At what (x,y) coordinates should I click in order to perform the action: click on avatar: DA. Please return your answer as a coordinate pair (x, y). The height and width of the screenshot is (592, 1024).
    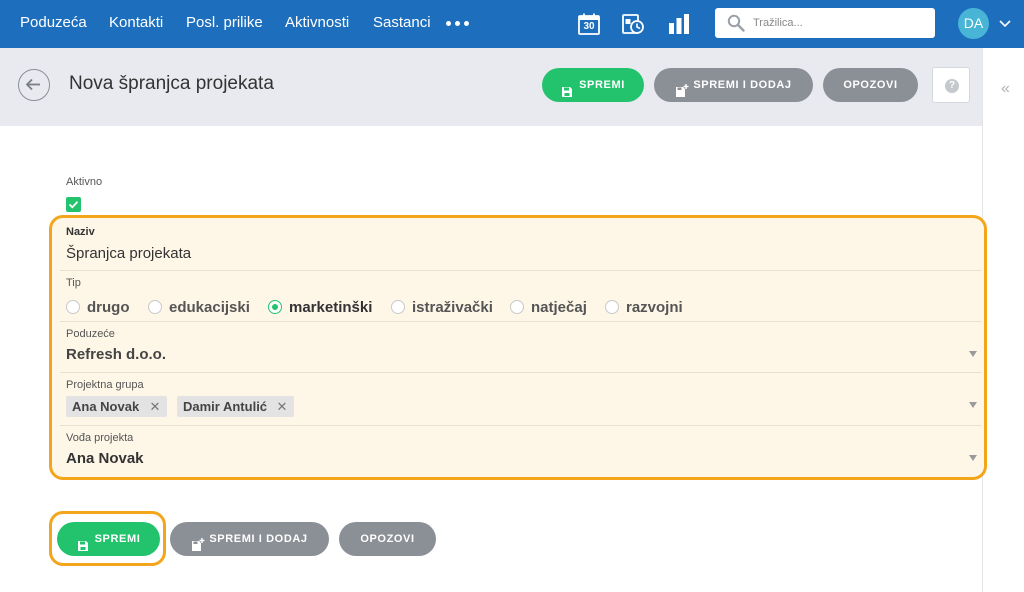
    Looking at the image, I should click on (973, 23).